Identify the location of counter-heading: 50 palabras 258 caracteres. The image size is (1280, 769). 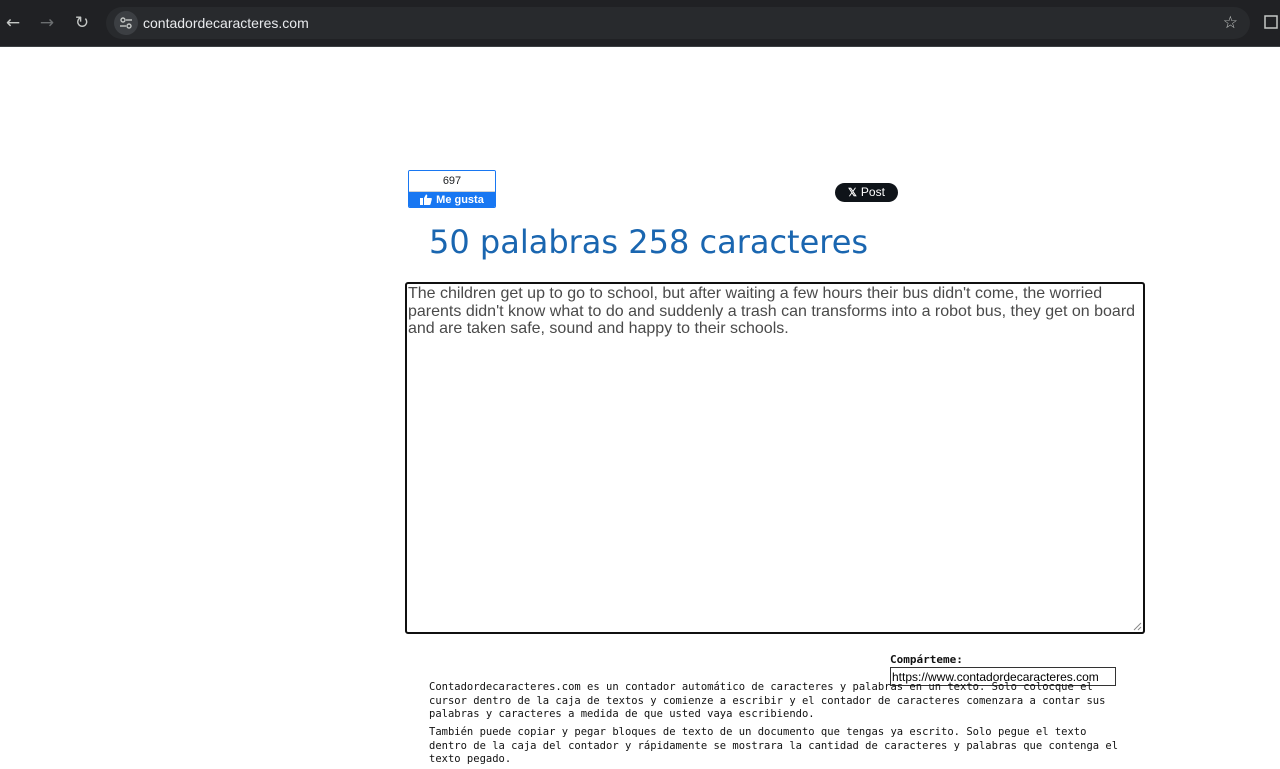
(649, 242).